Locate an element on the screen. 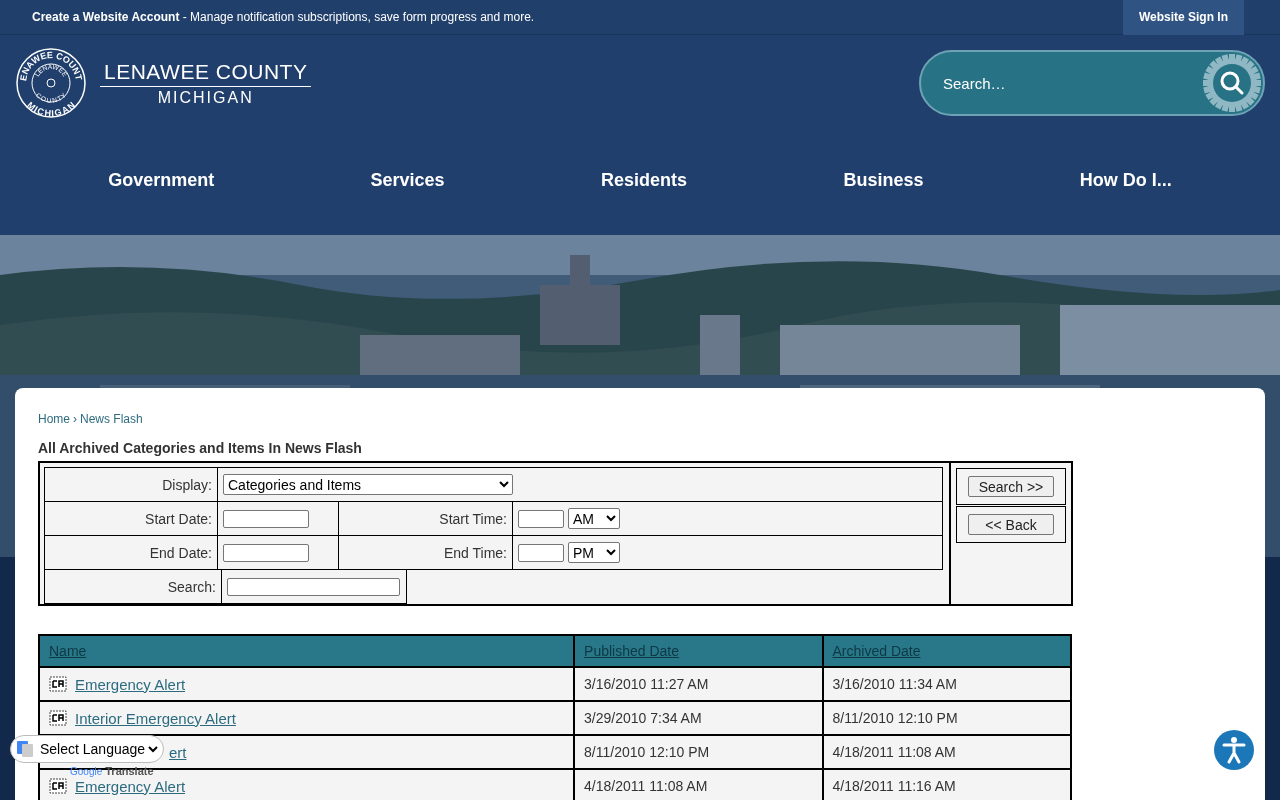  period-select: AM is located at coordinates (594, 518).